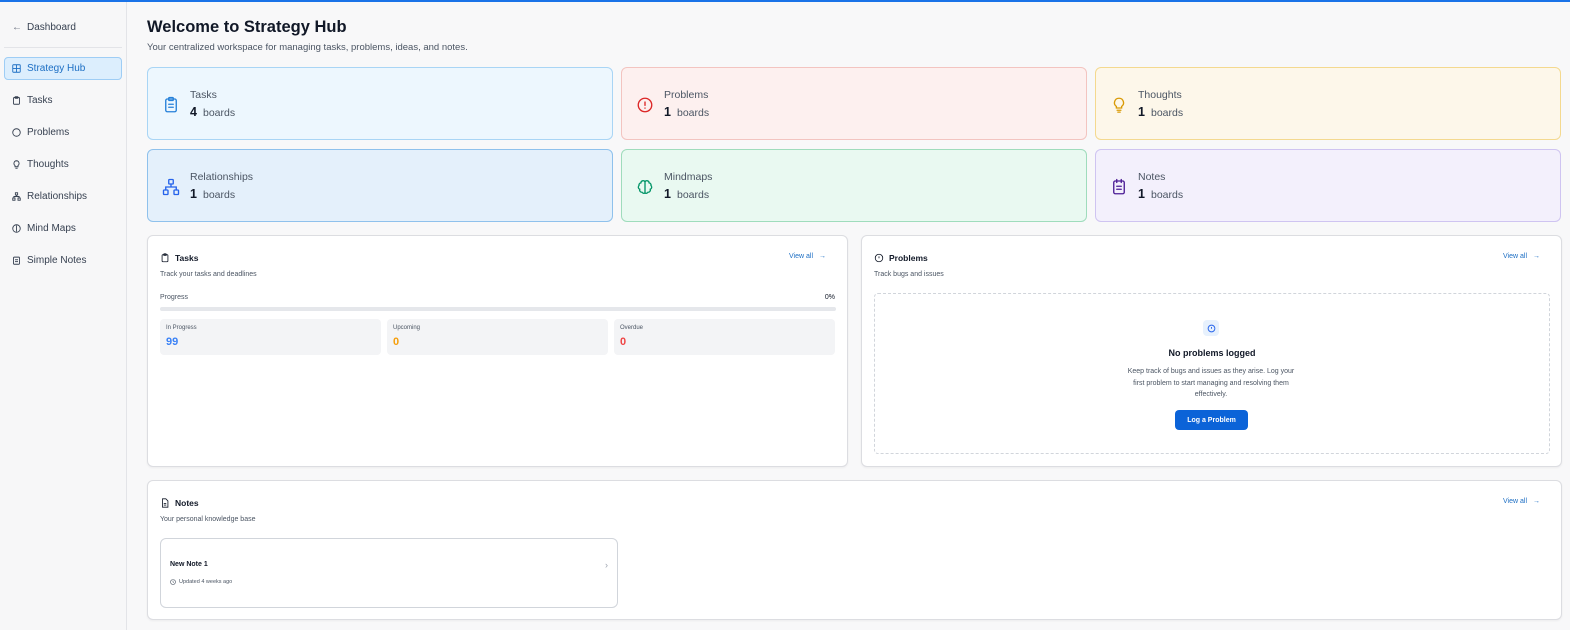  Describe the element at coordinates (181, 328) in the screenshot. I see `stat-label: In Progress` at that location.